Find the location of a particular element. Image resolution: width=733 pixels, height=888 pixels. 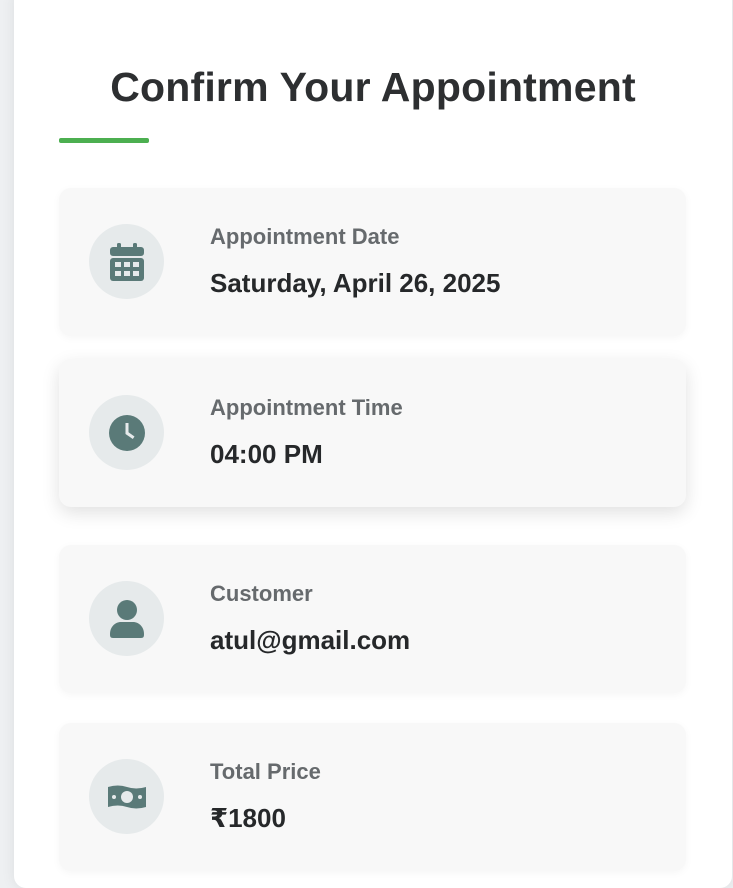

detail-value: atul@gmail.com is located at coordinates (310, 640).